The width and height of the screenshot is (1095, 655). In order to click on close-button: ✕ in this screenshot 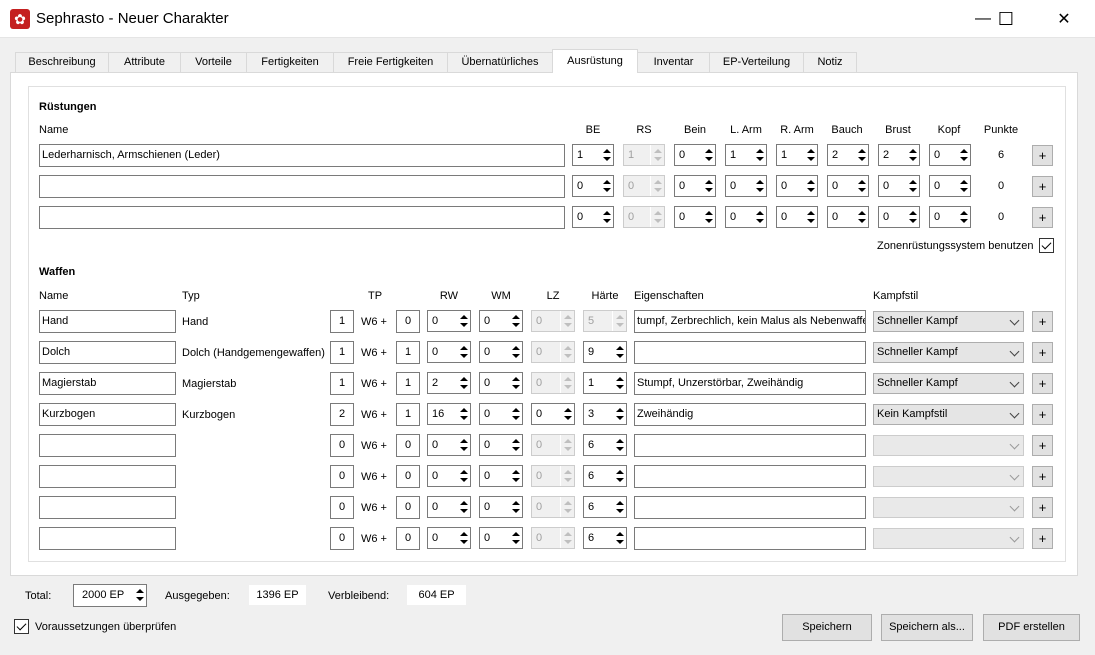, I will do `click(1064, 19)`.